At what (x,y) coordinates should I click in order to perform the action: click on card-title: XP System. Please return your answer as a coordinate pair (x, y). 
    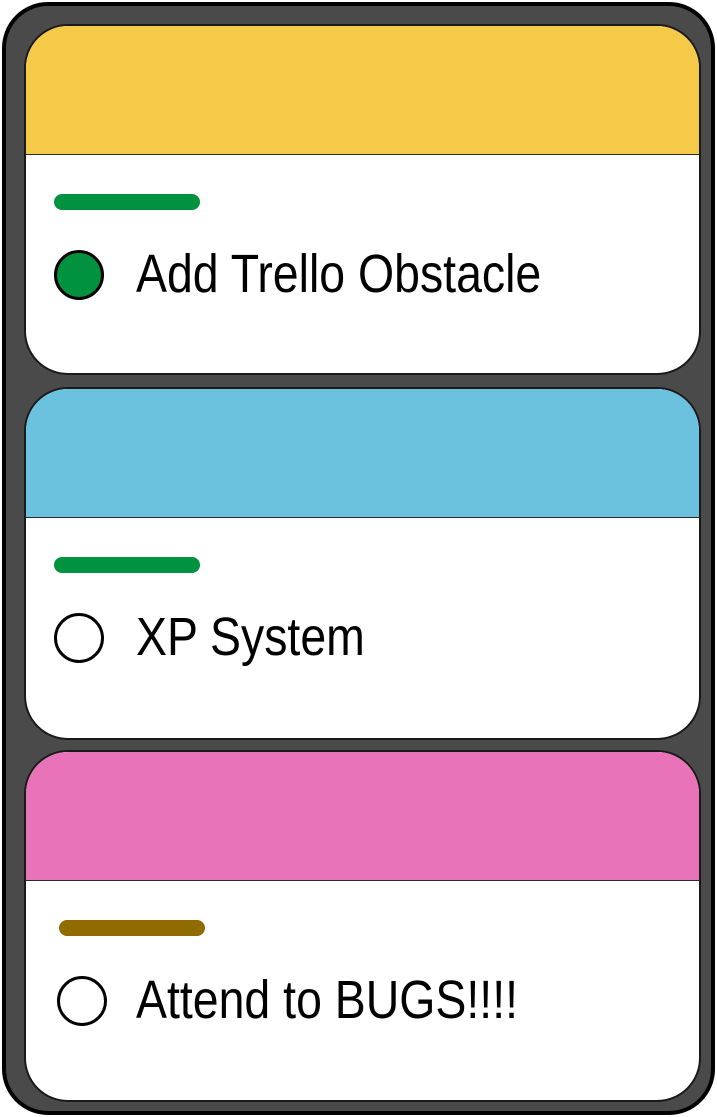
    Looking at the image, I should click on (250, 637).